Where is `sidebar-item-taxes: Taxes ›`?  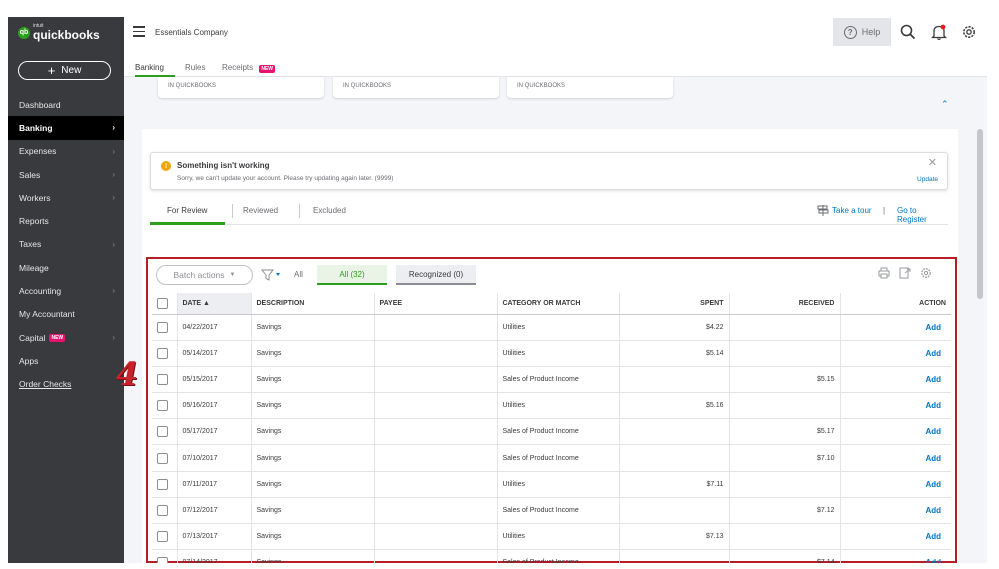 sidebar-item-taxes: Taxes › is located at coordinates (66, 244).